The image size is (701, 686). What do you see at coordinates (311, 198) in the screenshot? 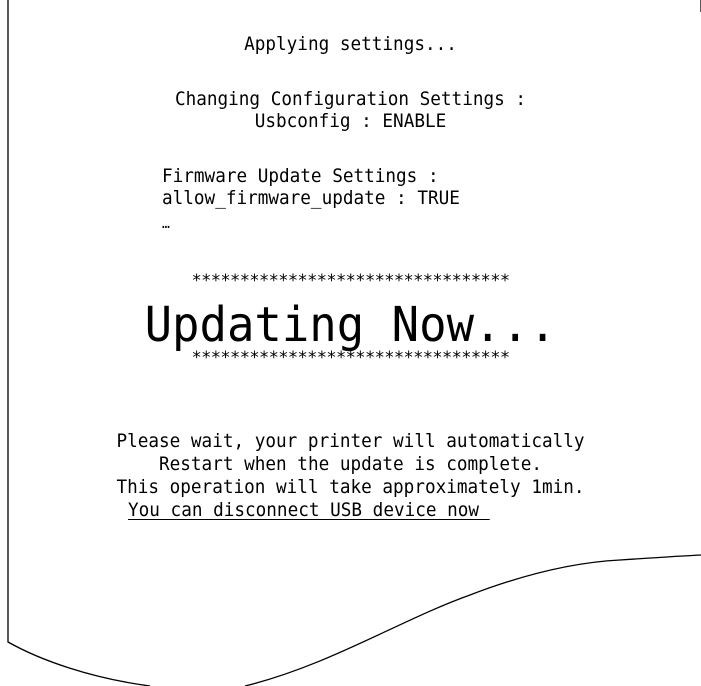
I see `allow-firmware-update-text: allow_firmware_update : TRUE` at bounding box center [311, 198].